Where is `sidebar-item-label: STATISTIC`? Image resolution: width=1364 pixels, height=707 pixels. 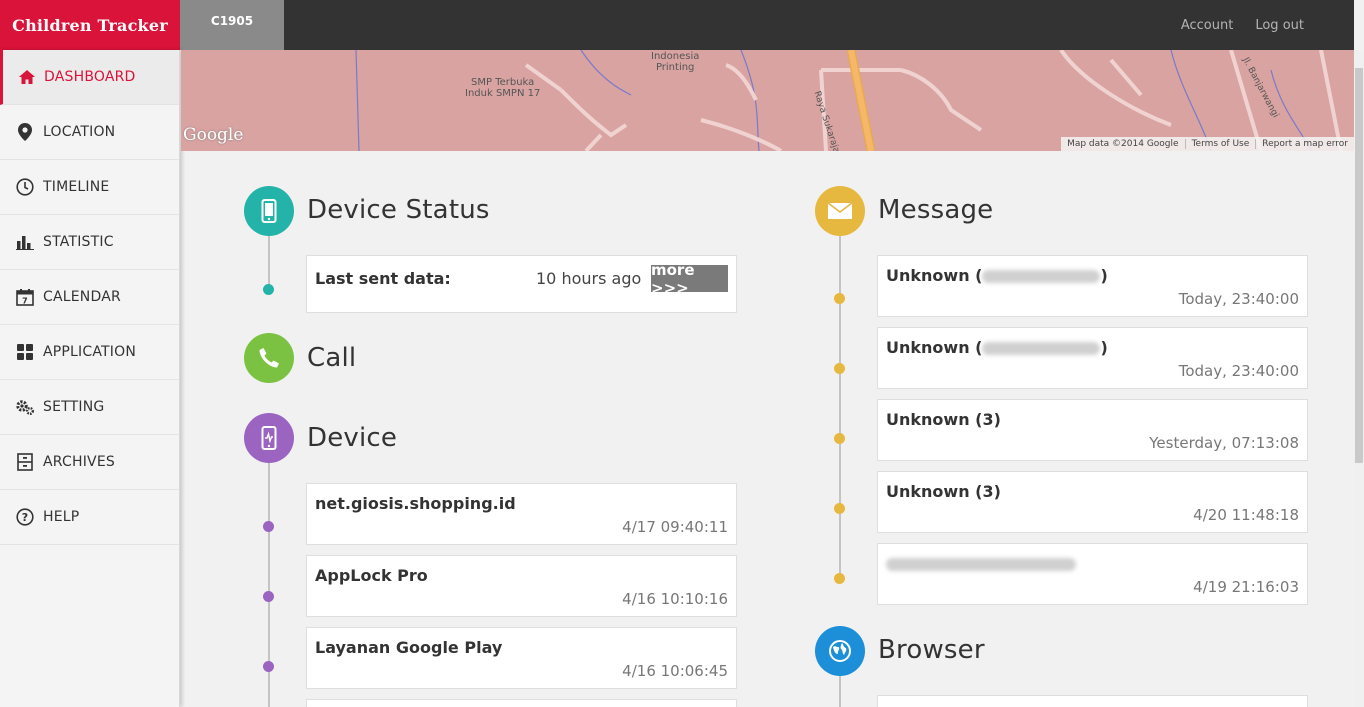 sidebar-item-label: STATISTIC is located at coordinates (78, 242).